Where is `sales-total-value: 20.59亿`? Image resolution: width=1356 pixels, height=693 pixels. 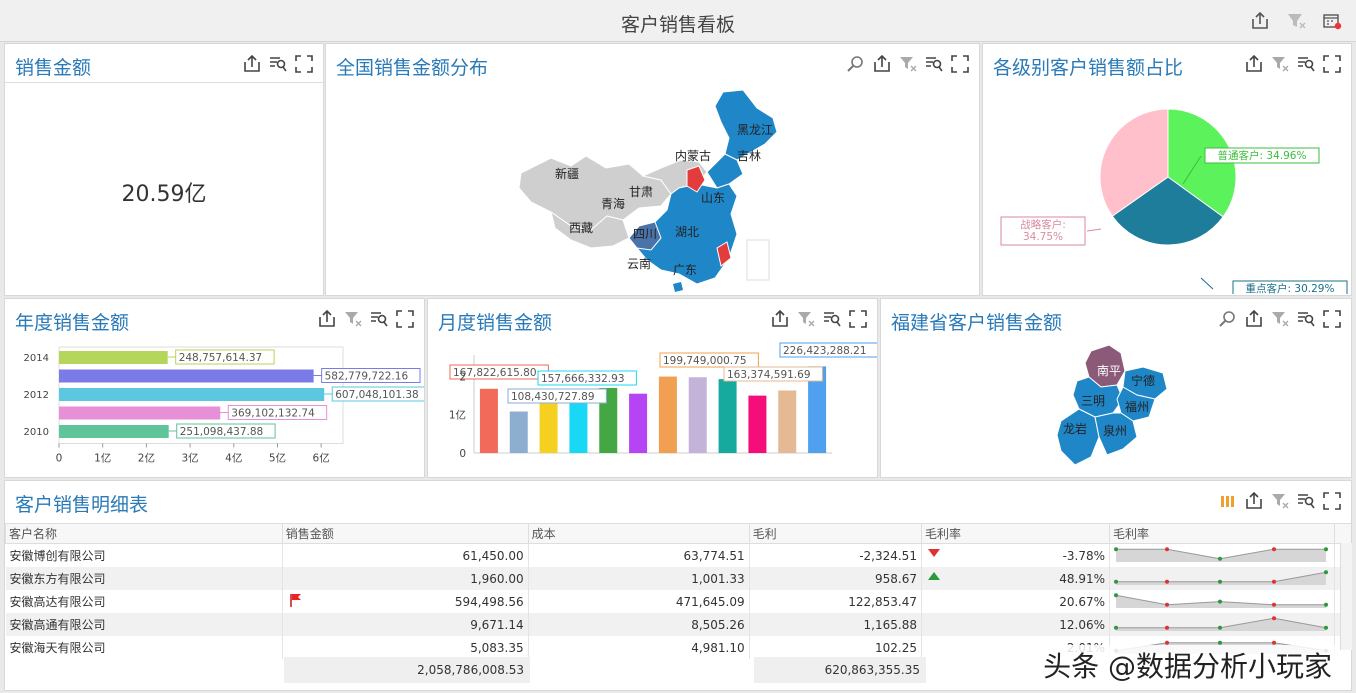
sales-total-value: 20.59亿 is located at coordinates (164, 194).